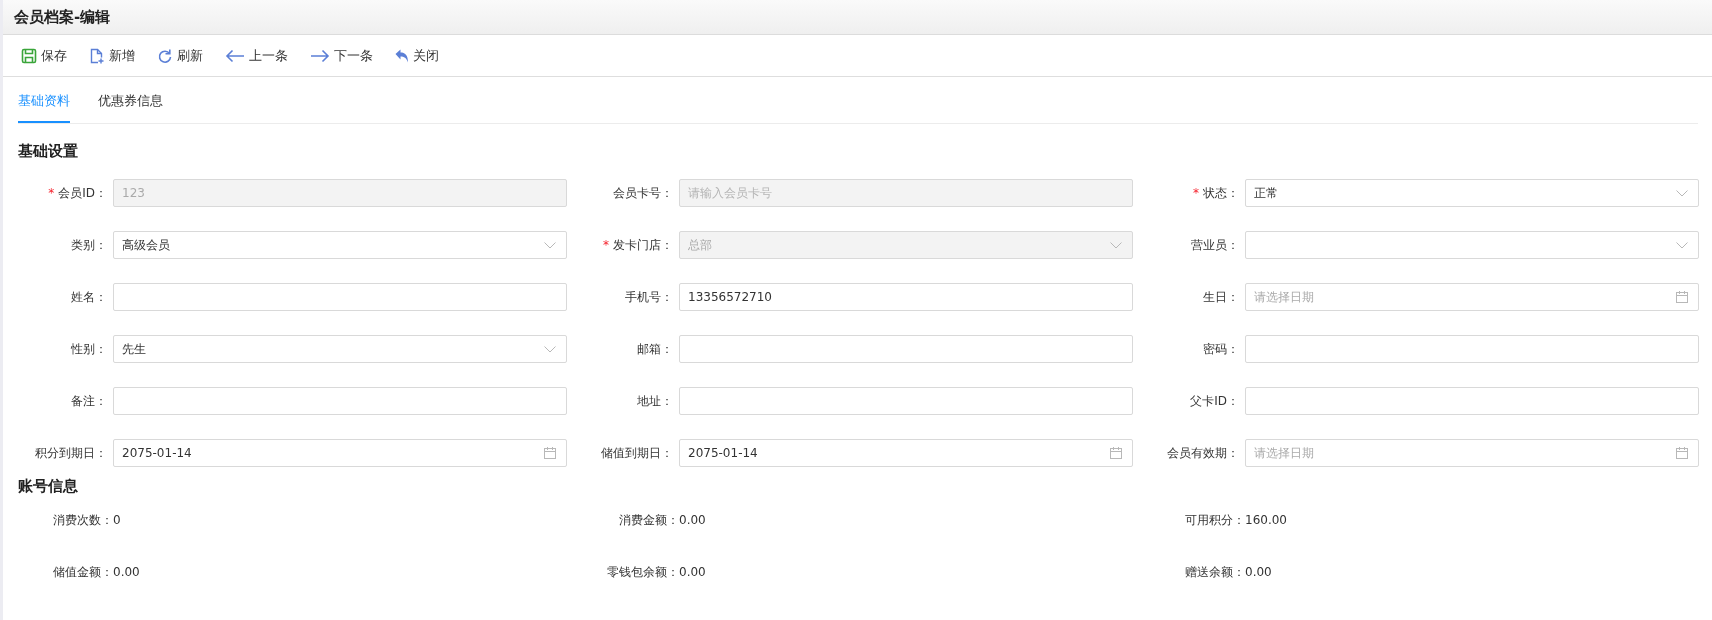 The image size is (1712, 620). I want to click on toolbar-button: 保存, so click(44, 55).